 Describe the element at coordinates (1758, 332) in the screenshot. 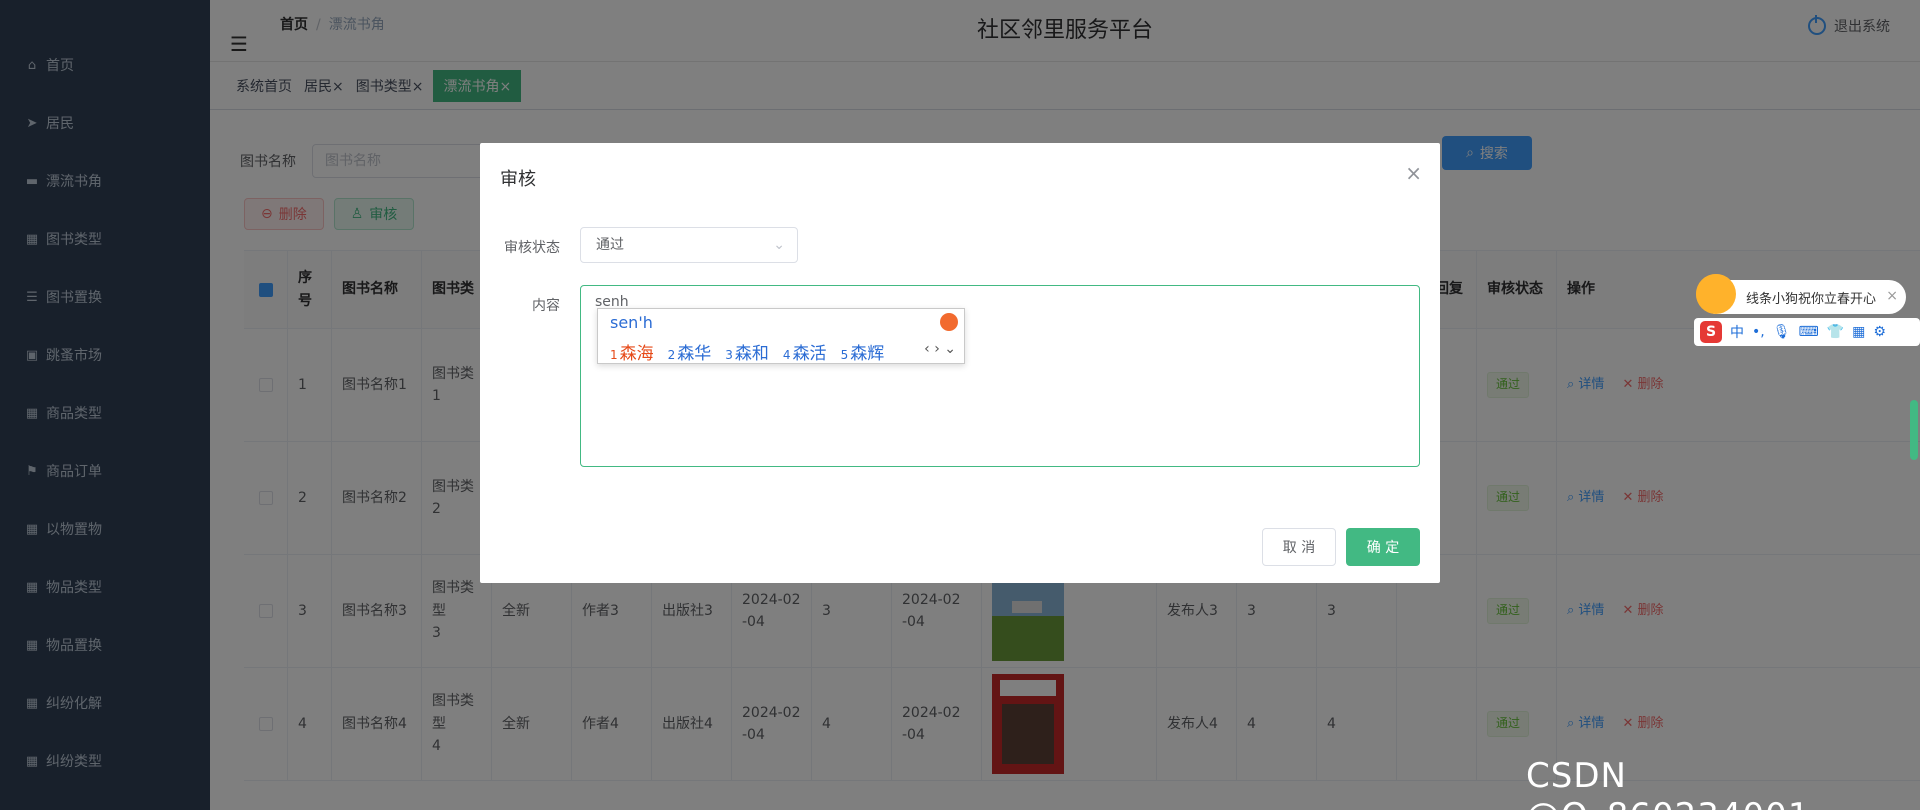

I see `punctuation-icon: •,` at that location.